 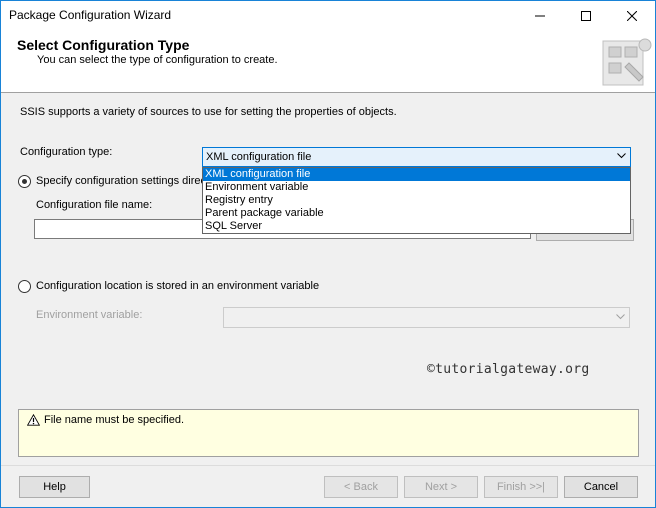 What do you see at coordinates (441, 487) in the screenshot?
I see `next-button: Next >` at bounding box center [441, 487].